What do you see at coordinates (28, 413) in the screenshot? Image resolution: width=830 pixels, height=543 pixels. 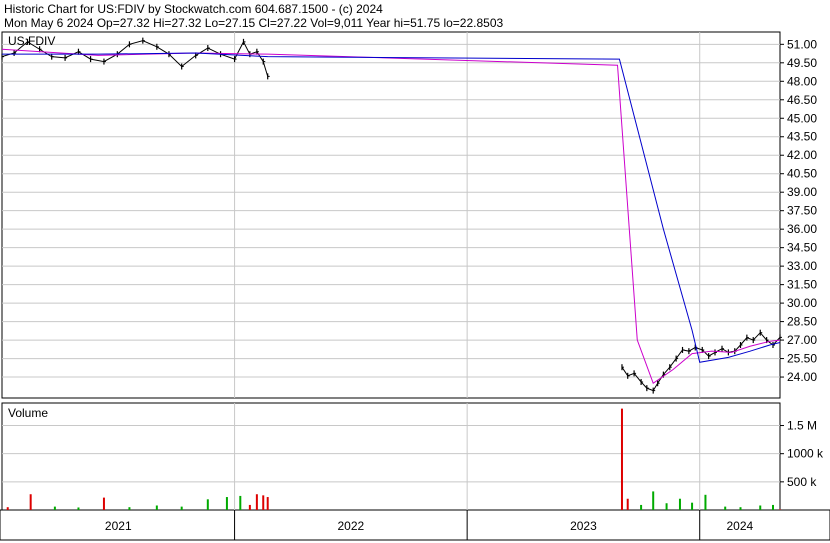 I see `volume-panel-title: Volume` at bounding box center [28, 413].